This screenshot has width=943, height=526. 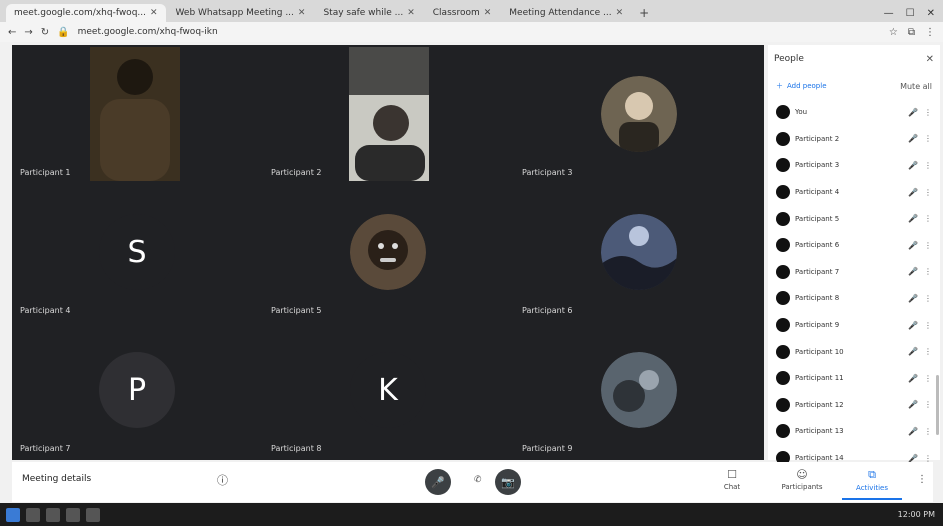 I want to click on mute-all-button: Mute all, so click(x=916, y=86).